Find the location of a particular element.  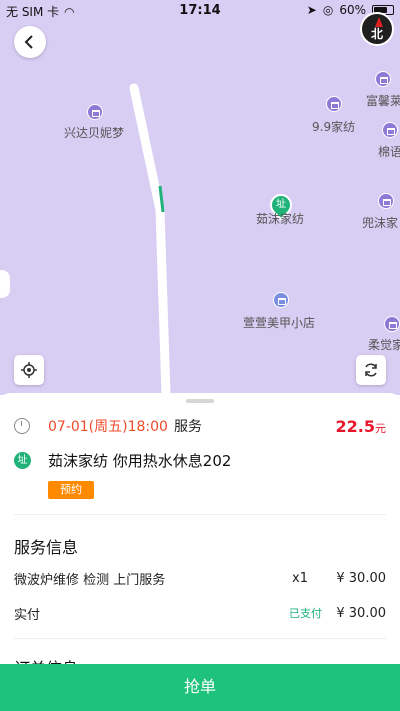

compass-icon: 北 is located at coordinates (377, 29).